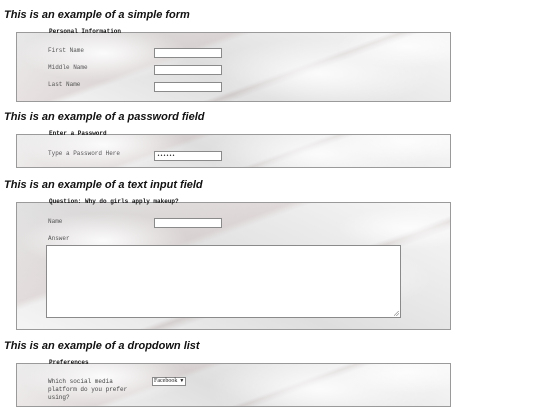 This screenshot has width=540, height=407. What do you see at coordinates (223, 281) in the screenshot?
I see `answer-textarea` at bounding box center [223, 281].